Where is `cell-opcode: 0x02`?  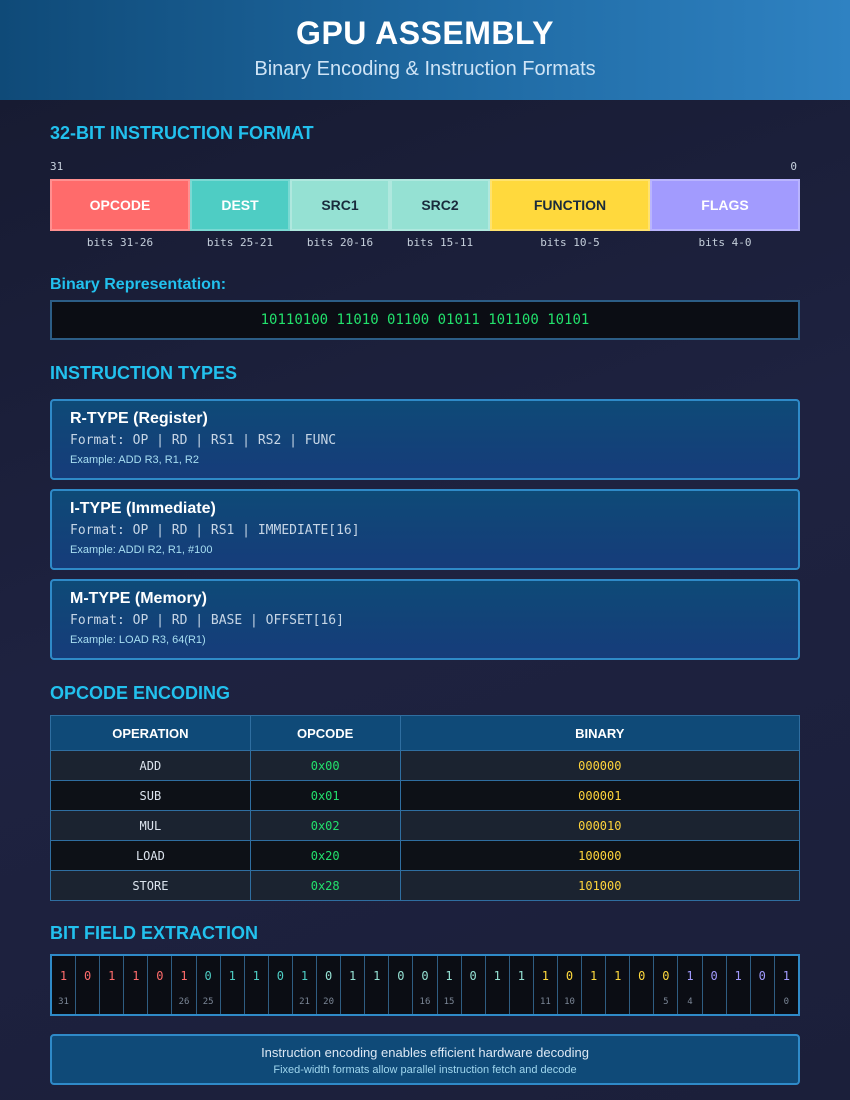
cell-opcode: 0x02 is located at coordinates (325, 825).